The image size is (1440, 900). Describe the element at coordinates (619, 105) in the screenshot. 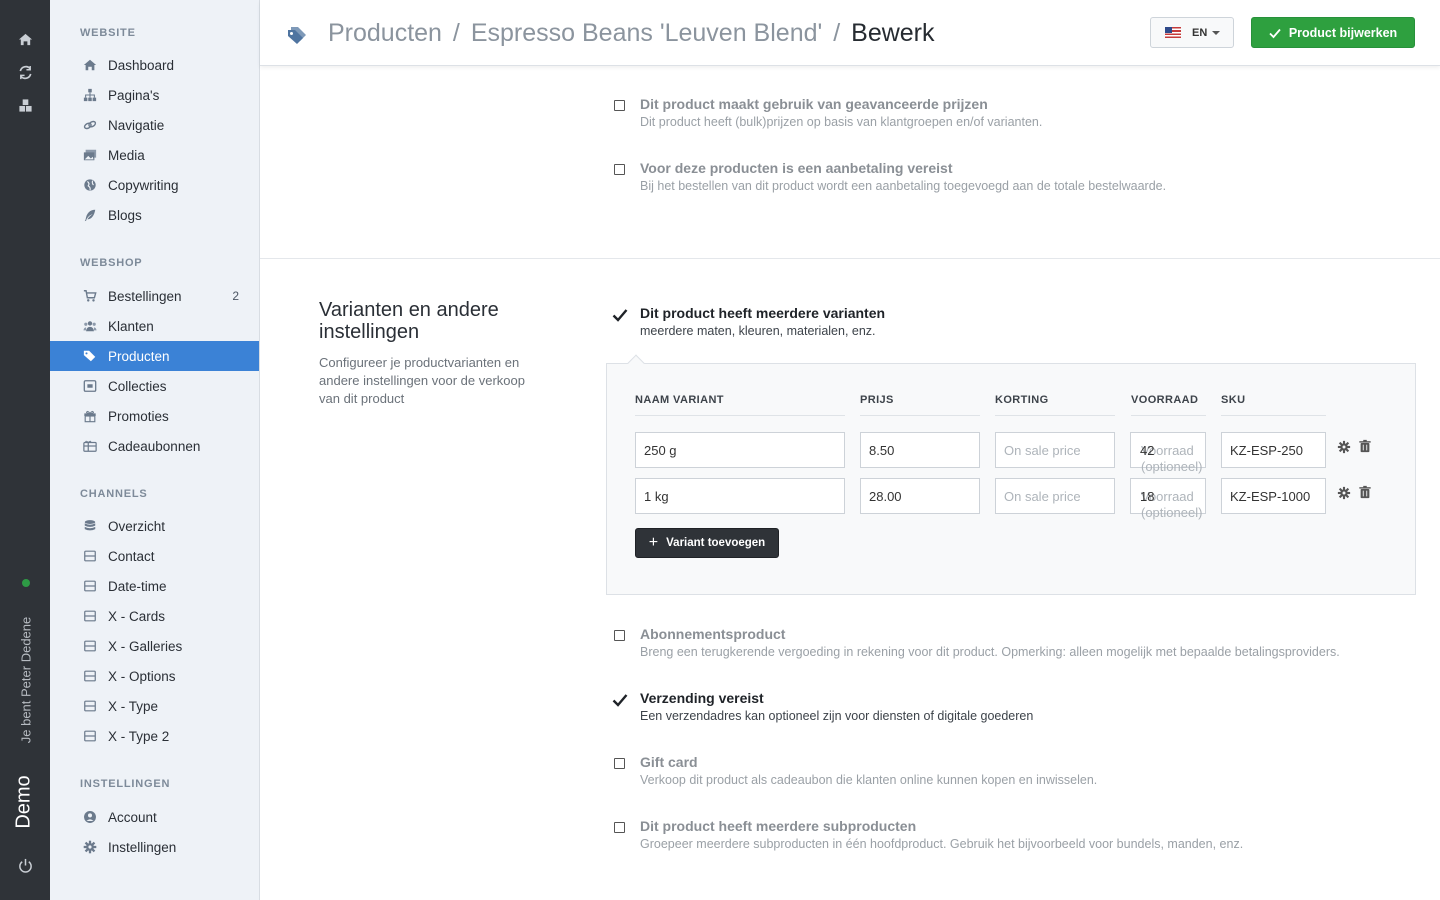

I see `advanced-pricing-checkbox` at that location.